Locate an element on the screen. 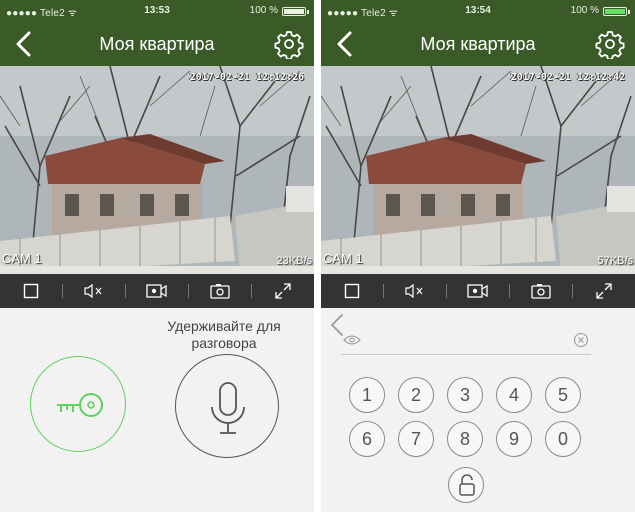 The image size is (635, 512). keypad-key-2: 2 is located at coordinates (416, 395).